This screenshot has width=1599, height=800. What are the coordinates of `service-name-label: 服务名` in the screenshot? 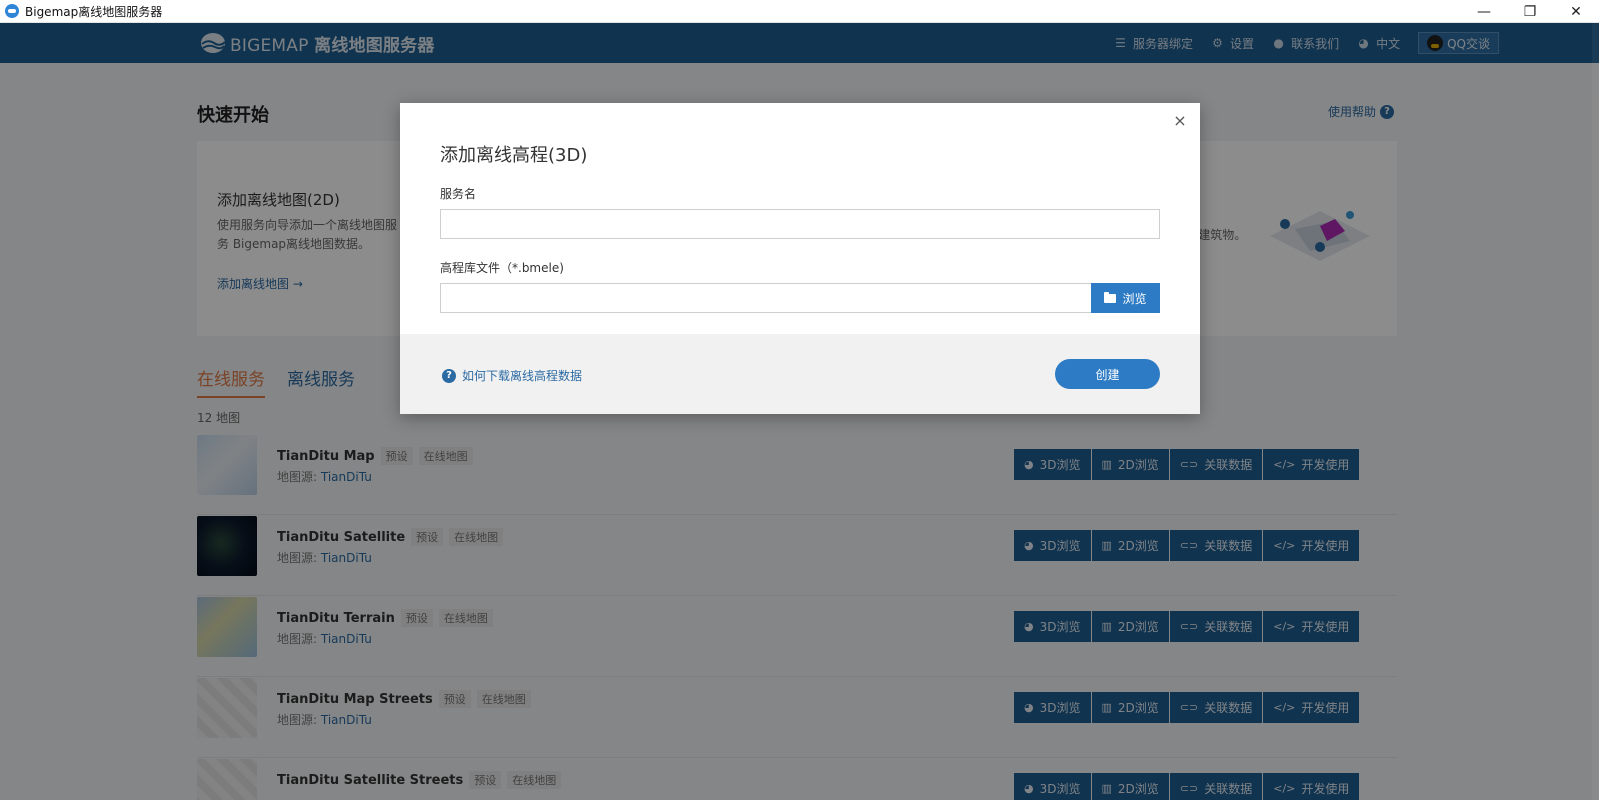 It's located at (458, 194).